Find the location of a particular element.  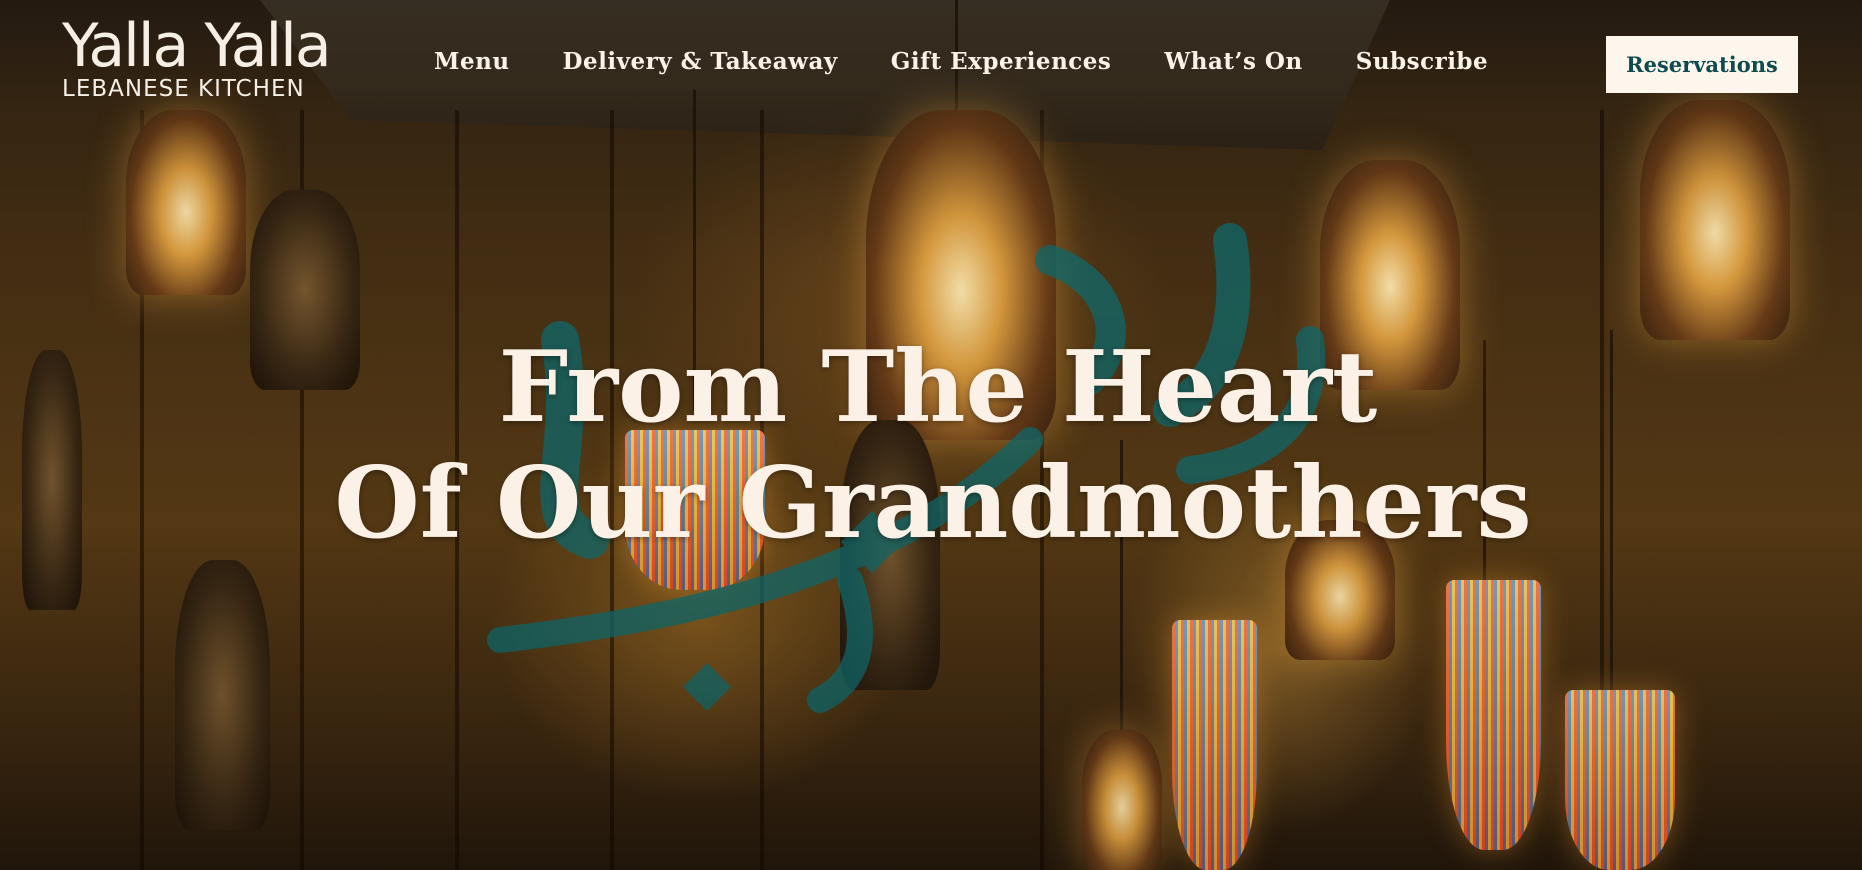

nav-item-subscribe: Subscribe is located at coordinates (1422, 61).